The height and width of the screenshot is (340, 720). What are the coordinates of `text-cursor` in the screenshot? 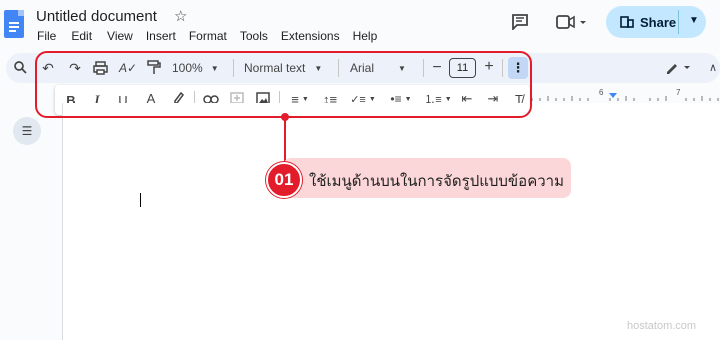 It's located at (140, 200).